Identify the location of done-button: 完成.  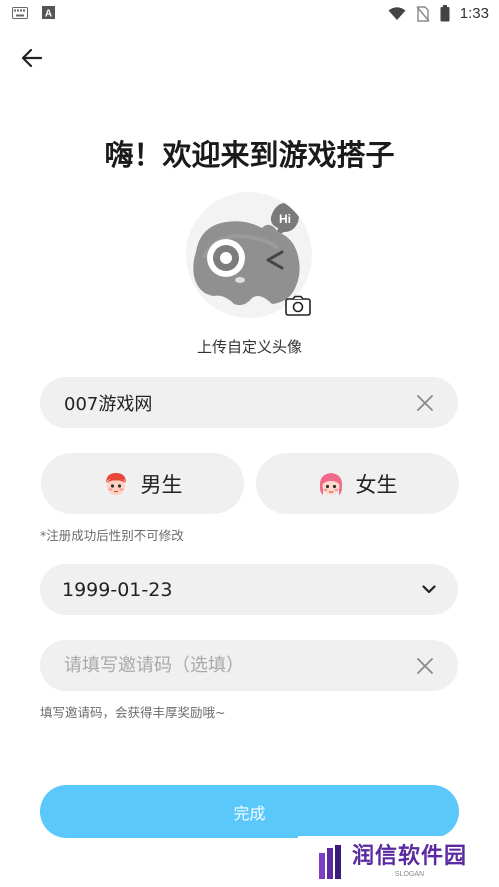
(249, 811).